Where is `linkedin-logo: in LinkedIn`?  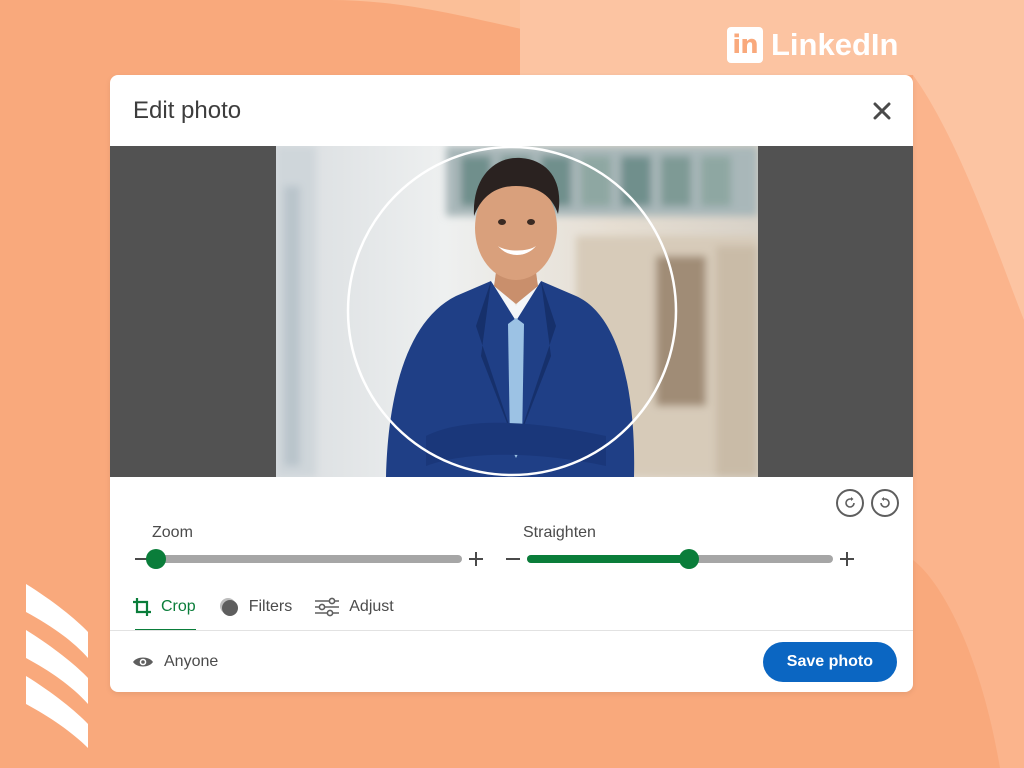
linkedin-logo: in LinkedIn is located at coordinates (812, 45).